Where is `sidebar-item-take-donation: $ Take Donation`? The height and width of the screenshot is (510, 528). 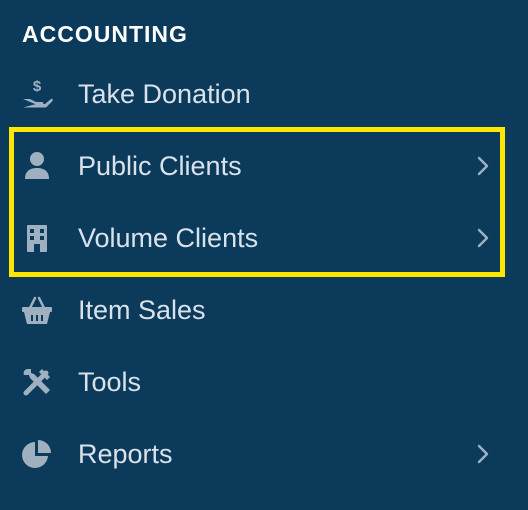
sidebar-item-take-donation: $ Take Donation is located at coordinates (264, 94).